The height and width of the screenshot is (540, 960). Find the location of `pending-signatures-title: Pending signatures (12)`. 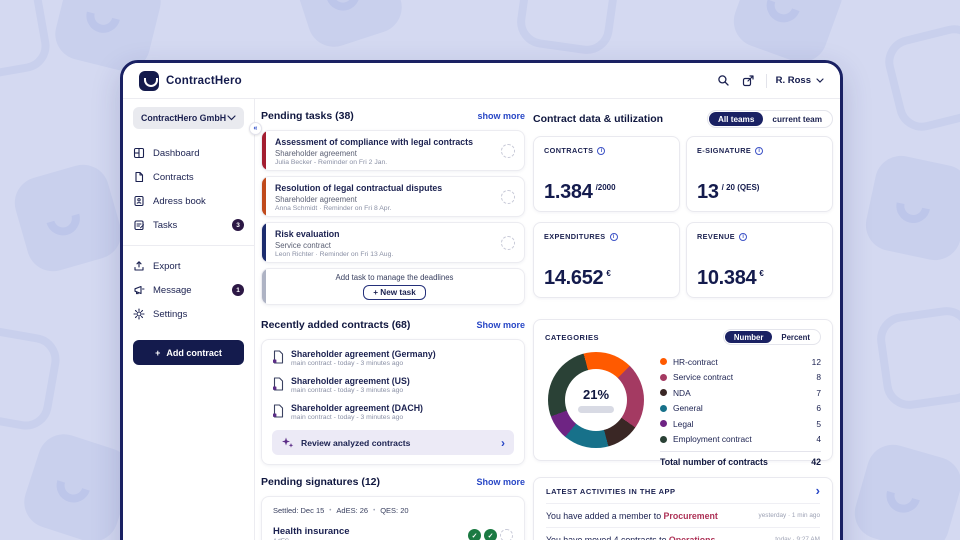

pending-signatures-title: Pending signatures (12) is located at coordinates (321, 482).